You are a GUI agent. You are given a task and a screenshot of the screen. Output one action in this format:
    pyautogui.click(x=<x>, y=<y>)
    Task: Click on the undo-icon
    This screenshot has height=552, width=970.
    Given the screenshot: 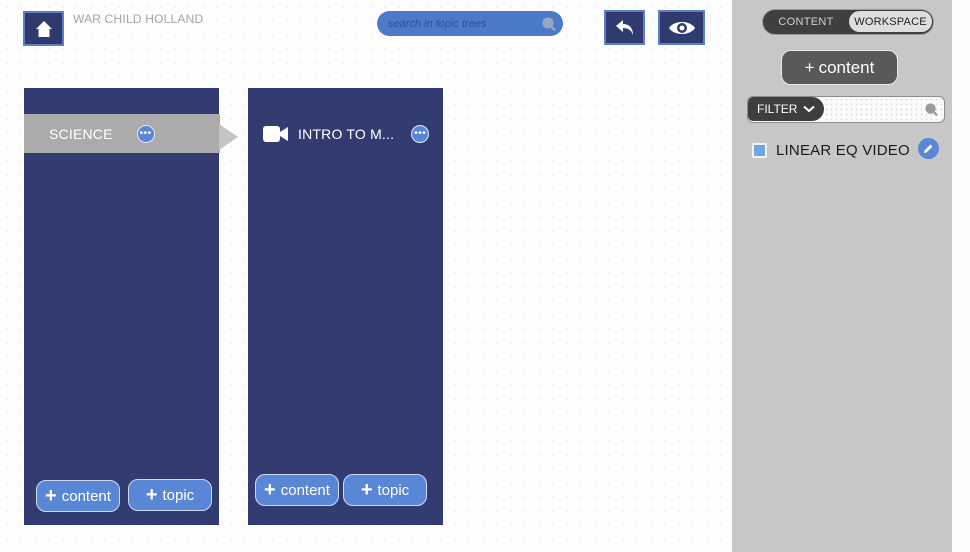 What is the action you would take?
    pyautogui.click(x=624, y=27)
    